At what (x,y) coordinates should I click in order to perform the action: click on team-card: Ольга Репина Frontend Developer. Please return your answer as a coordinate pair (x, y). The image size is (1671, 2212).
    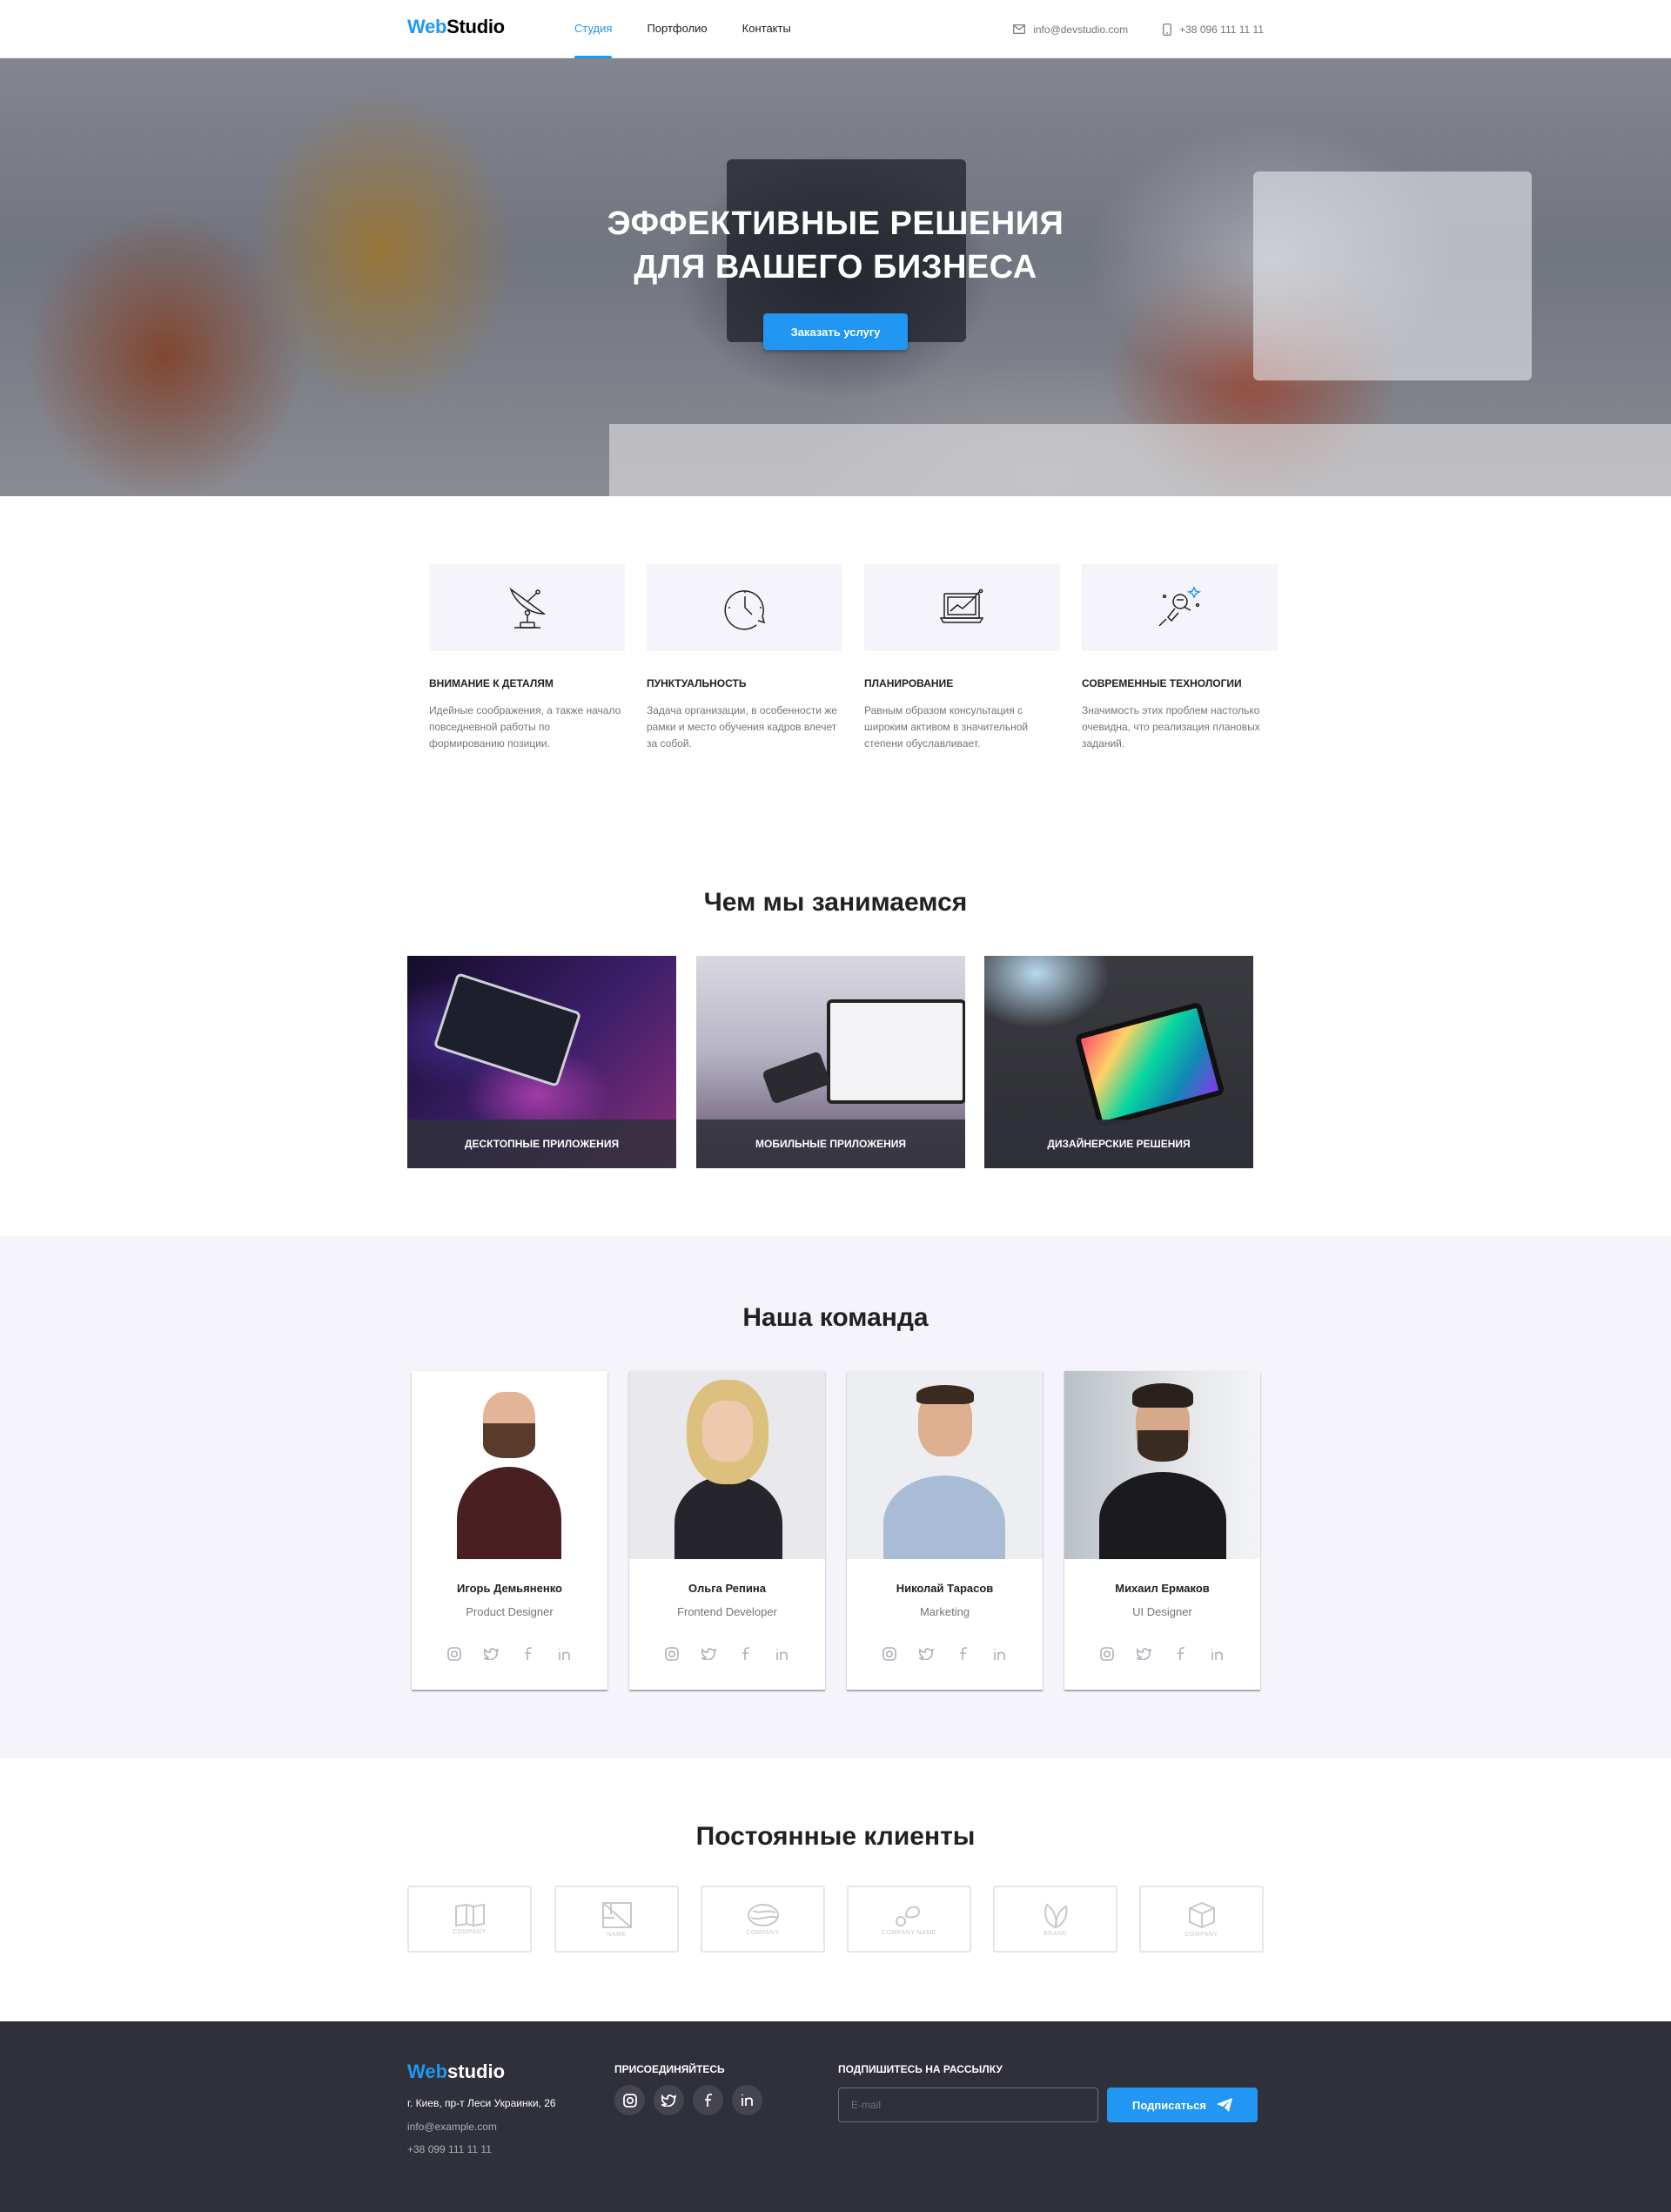
    Looking at the image, I should click on (727, 1530).